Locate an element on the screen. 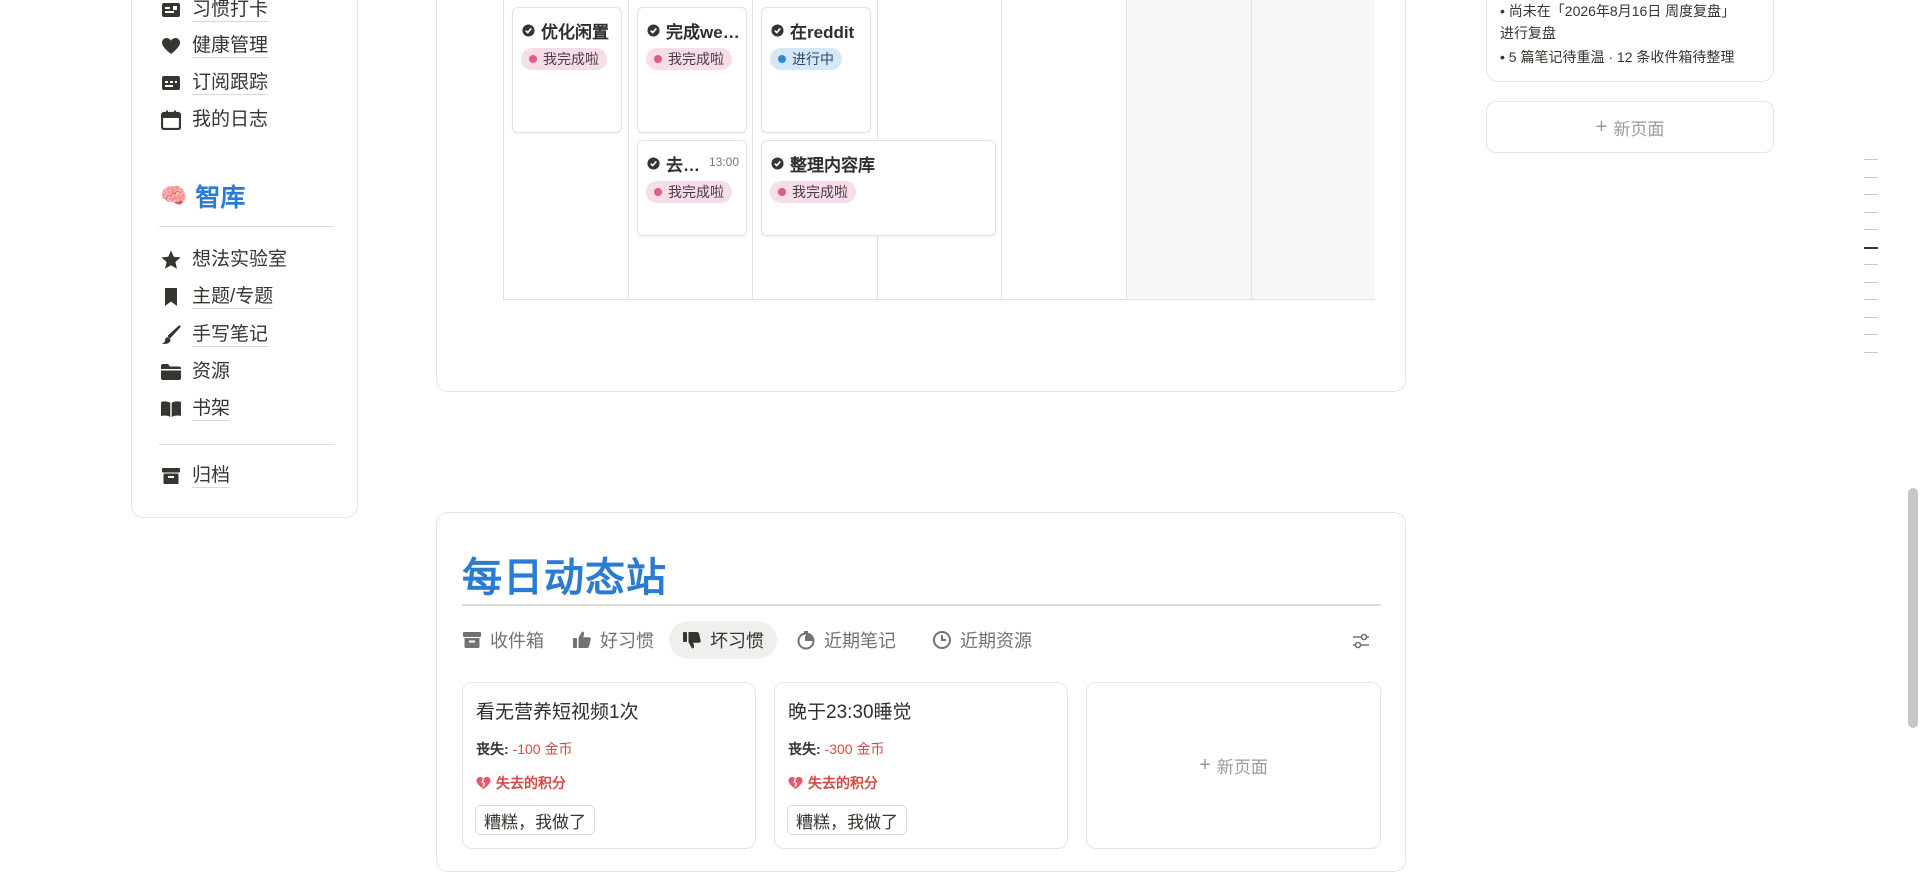  calendar-event: 在reddit 进行中 is located at coordinates (816, 70).